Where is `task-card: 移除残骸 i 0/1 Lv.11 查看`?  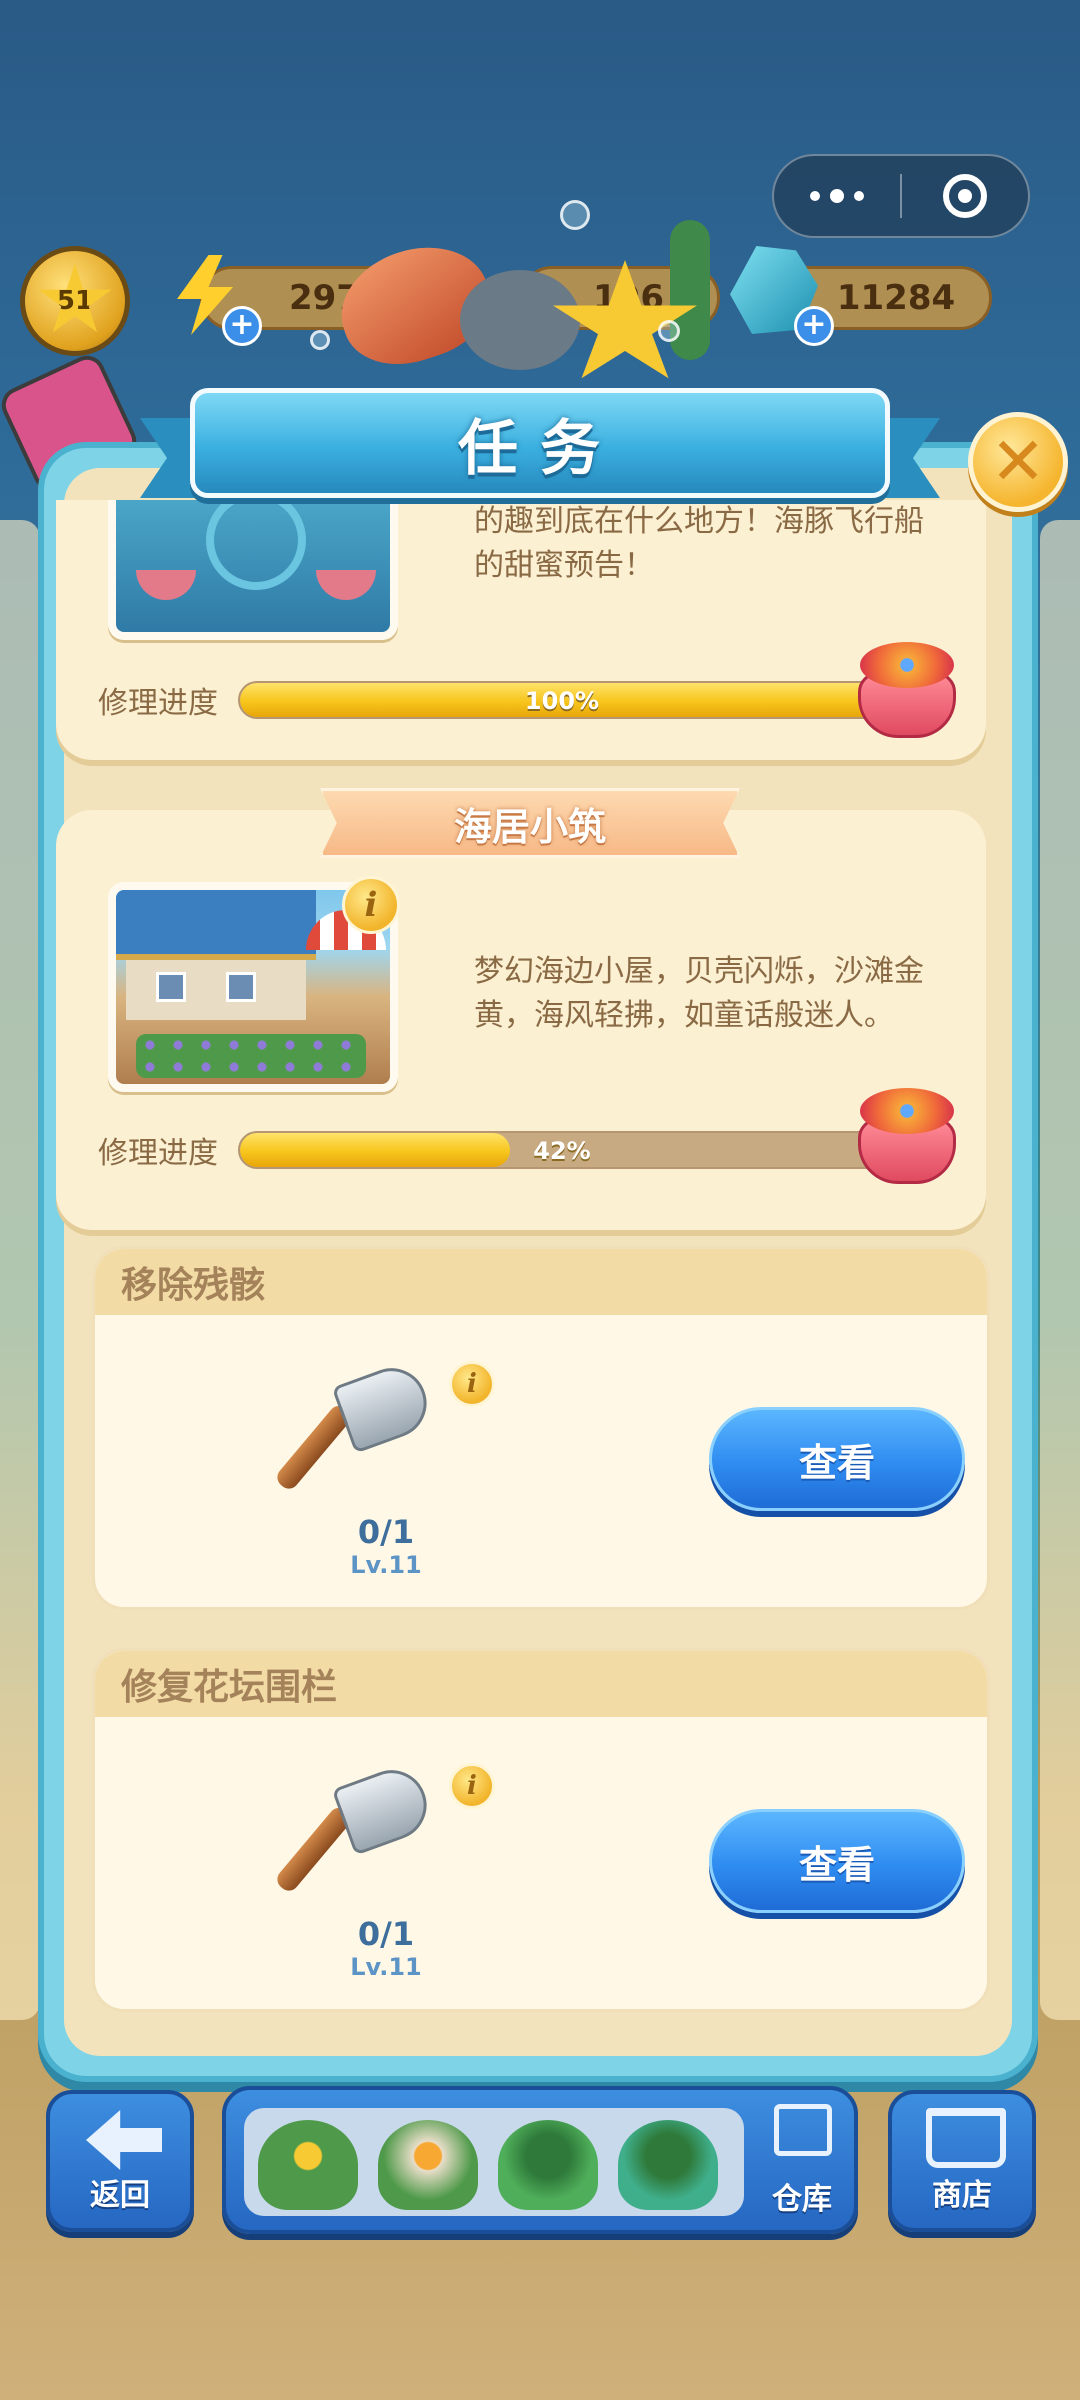 task-card: 移除残骸 i 0/1 Lv.11 查看 is located at coordinates (541, 1428).